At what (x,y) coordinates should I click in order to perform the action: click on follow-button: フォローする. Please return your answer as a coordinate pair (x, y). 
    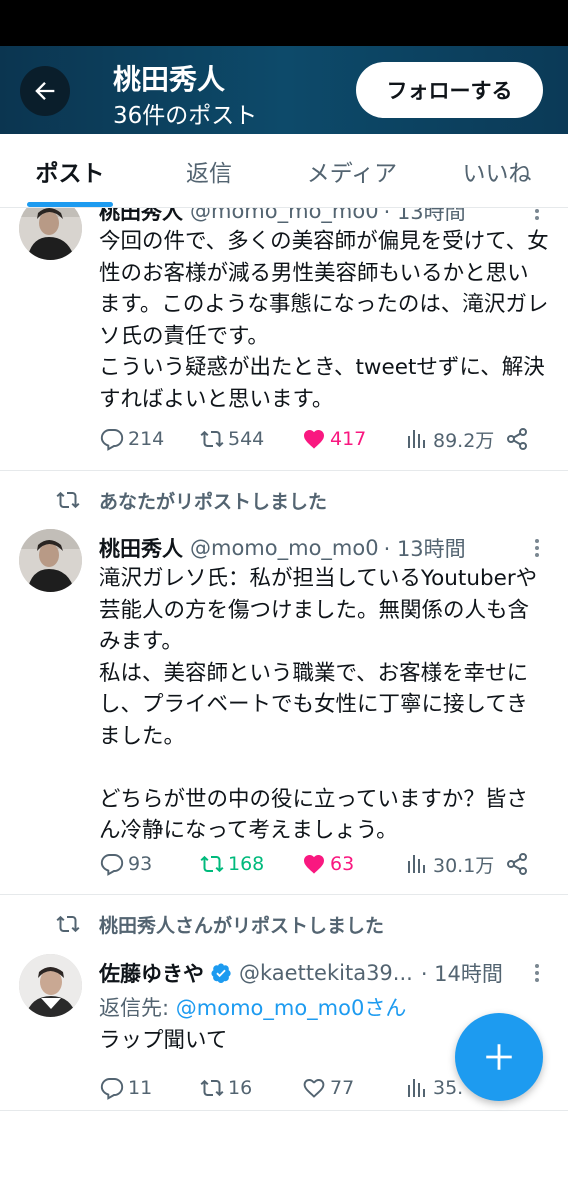
    Looking at the image, I should click on (449, 90).